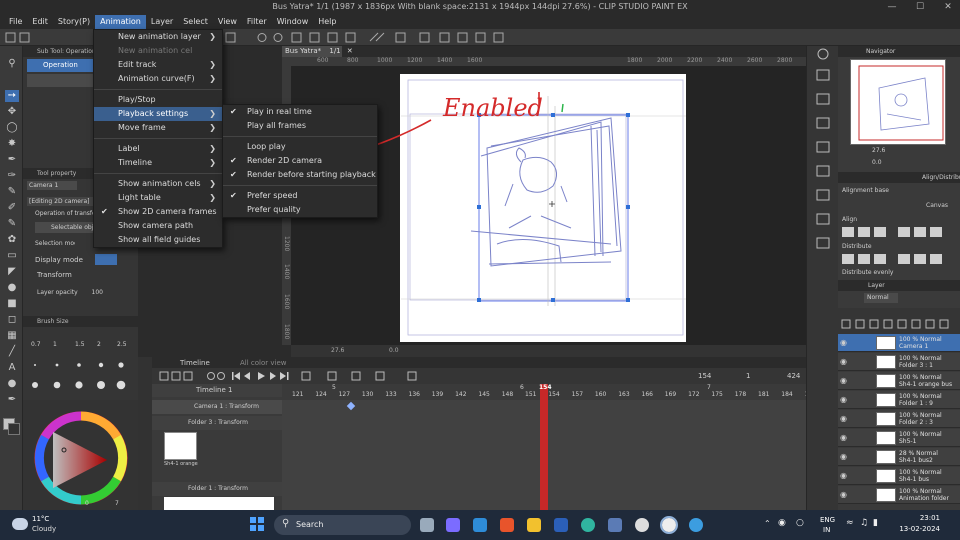 Image resolution: width=960 pixels, height=540 pixels. Describe the element at coordinates (106, 259) in the screenshot. I see `display-mode-button` at that location.